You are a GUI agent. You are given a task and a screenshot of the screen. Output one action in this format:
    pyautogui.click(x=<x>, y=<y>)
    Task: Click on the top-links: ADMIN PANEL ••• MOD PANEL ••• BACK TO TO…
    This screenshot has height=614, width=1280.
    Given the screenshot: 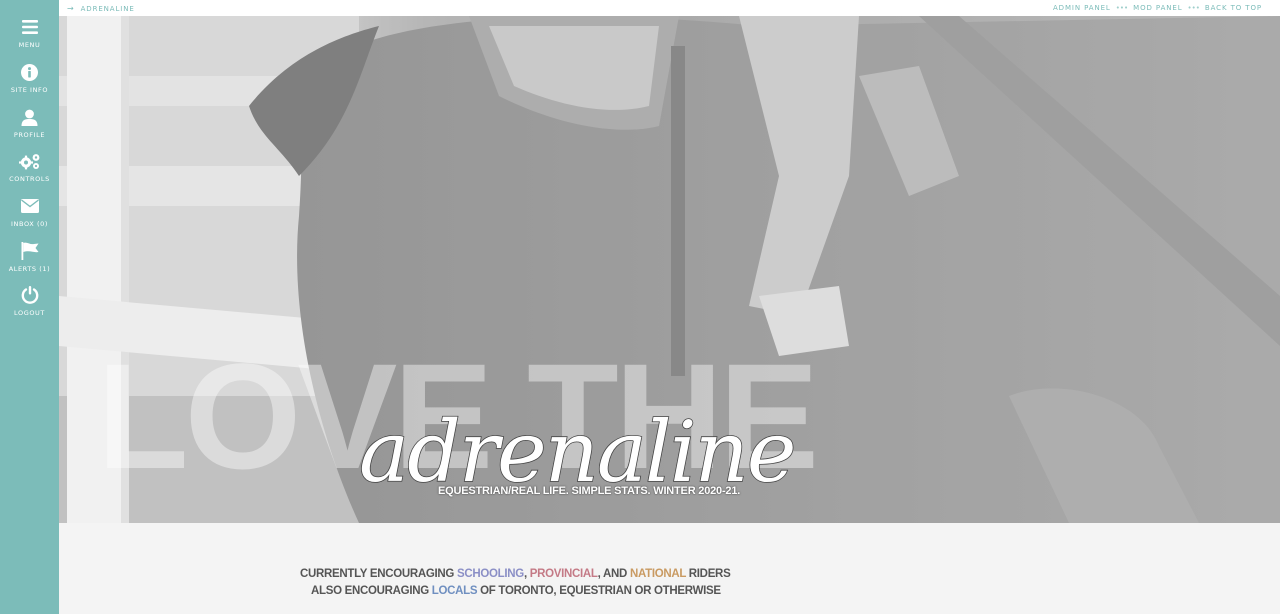 What is the action you would take?
    pyautogui.click(x=1157, y=8)
    